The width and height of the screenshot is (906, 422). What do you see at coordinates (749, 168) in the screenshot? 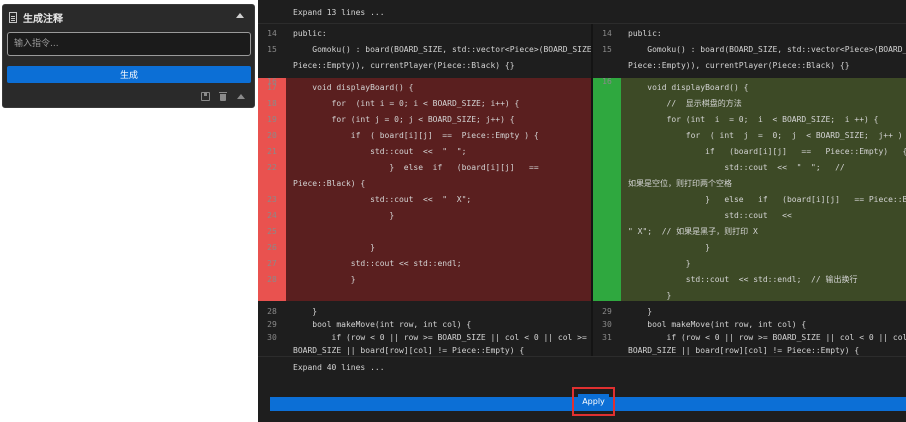
I see `code-line: std::cout << " "; //` at bounding box center [749, 168].